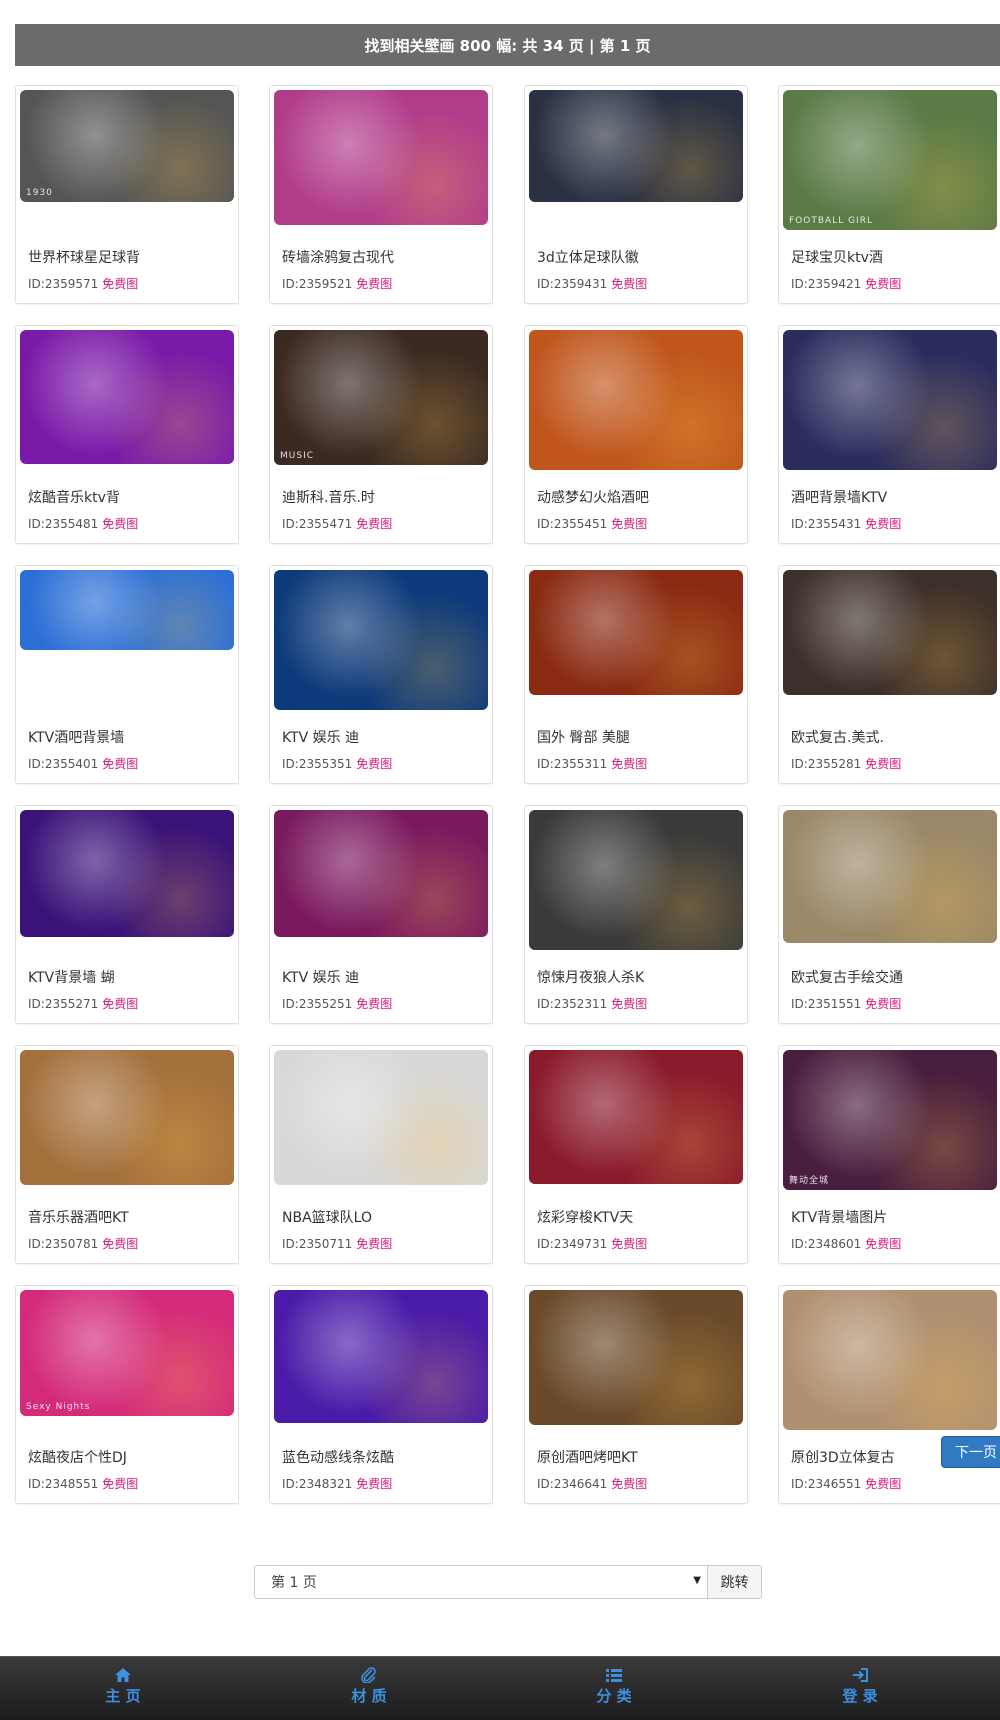  Describe the element at coordinates (127, 1353) in the screenshot. I see `wallpaper-thumbnail: Sexy Nights` at that location.